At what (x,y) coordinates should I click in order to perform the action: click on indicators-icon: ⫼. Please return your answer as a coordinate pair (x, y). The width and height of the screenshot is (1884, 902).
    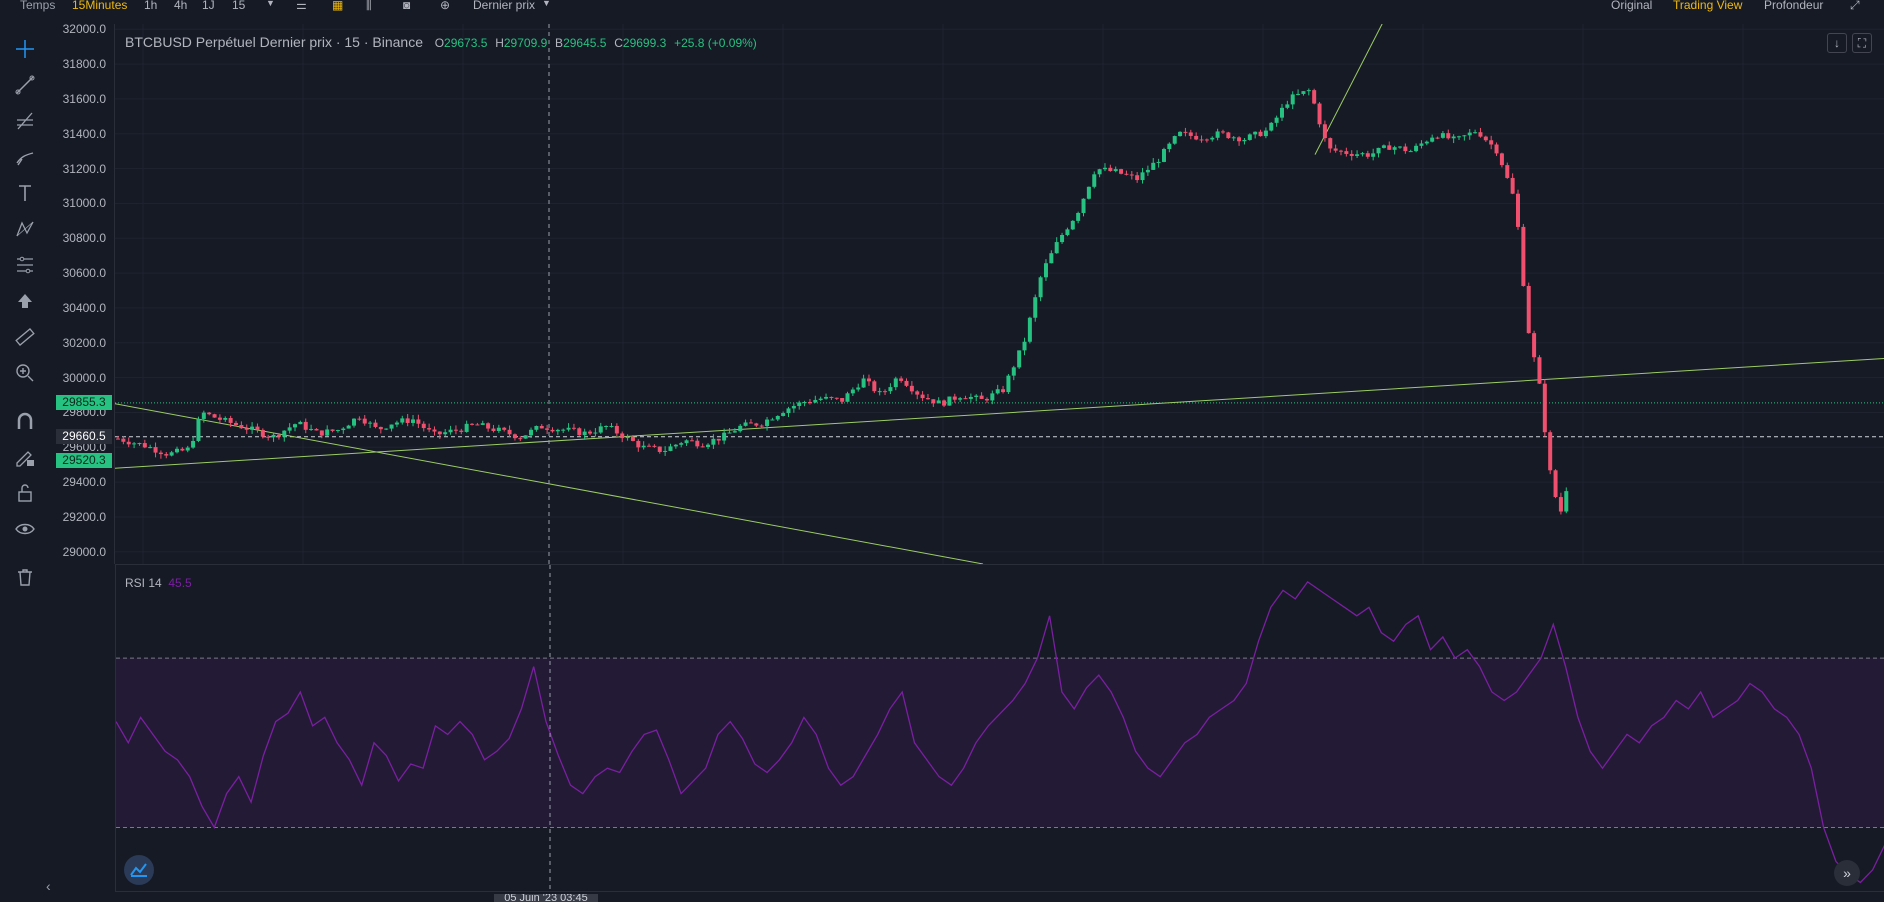
    Looking at the image, I should click on (369, 6).